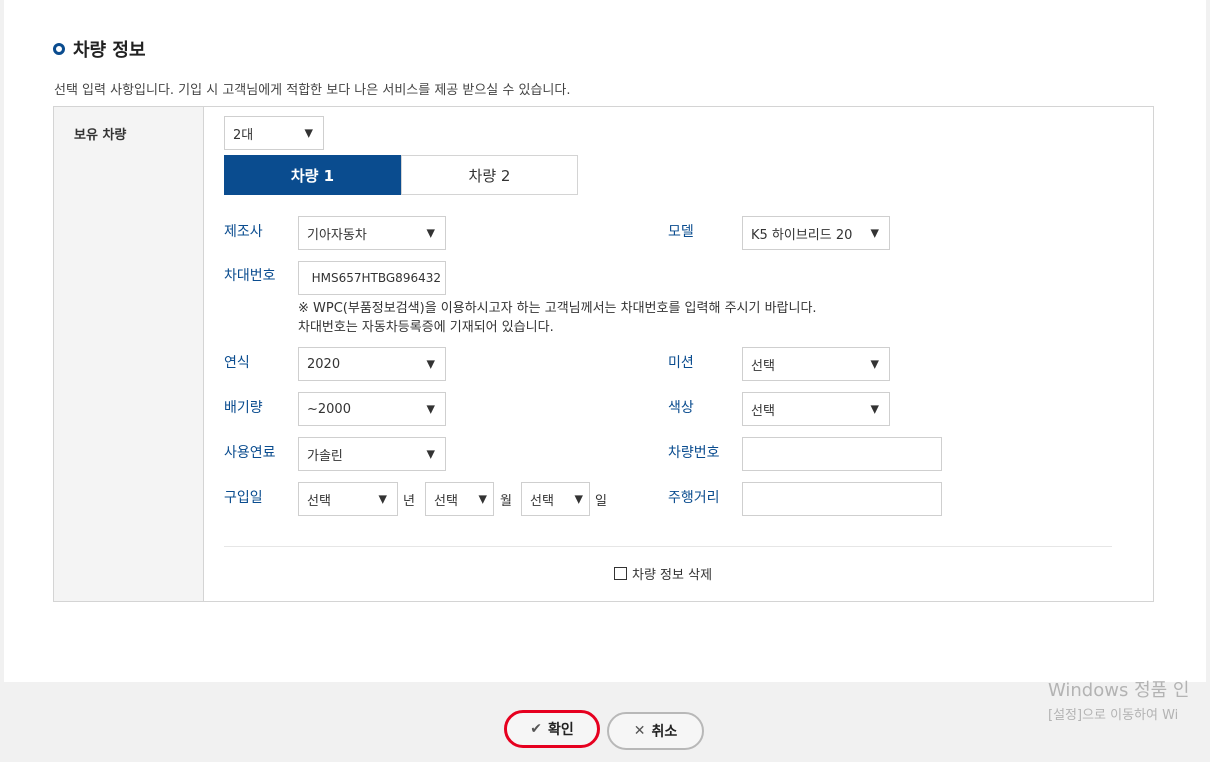 The image size is (1210, 762). I want to click on owned-vehicles-label: 보유 차량, so click(100, 135).